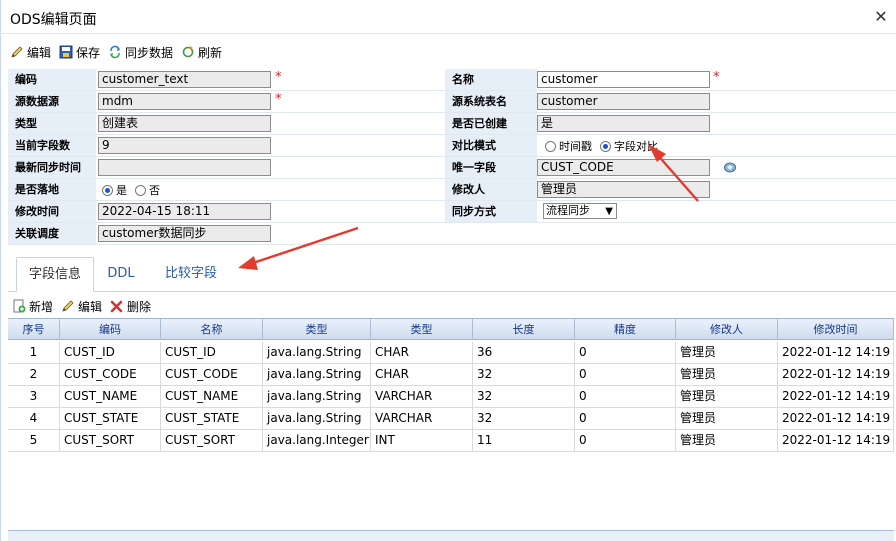  Describe the element at coordinates (17, 52) in the screenshot. I see `pencil-icon` at that location.